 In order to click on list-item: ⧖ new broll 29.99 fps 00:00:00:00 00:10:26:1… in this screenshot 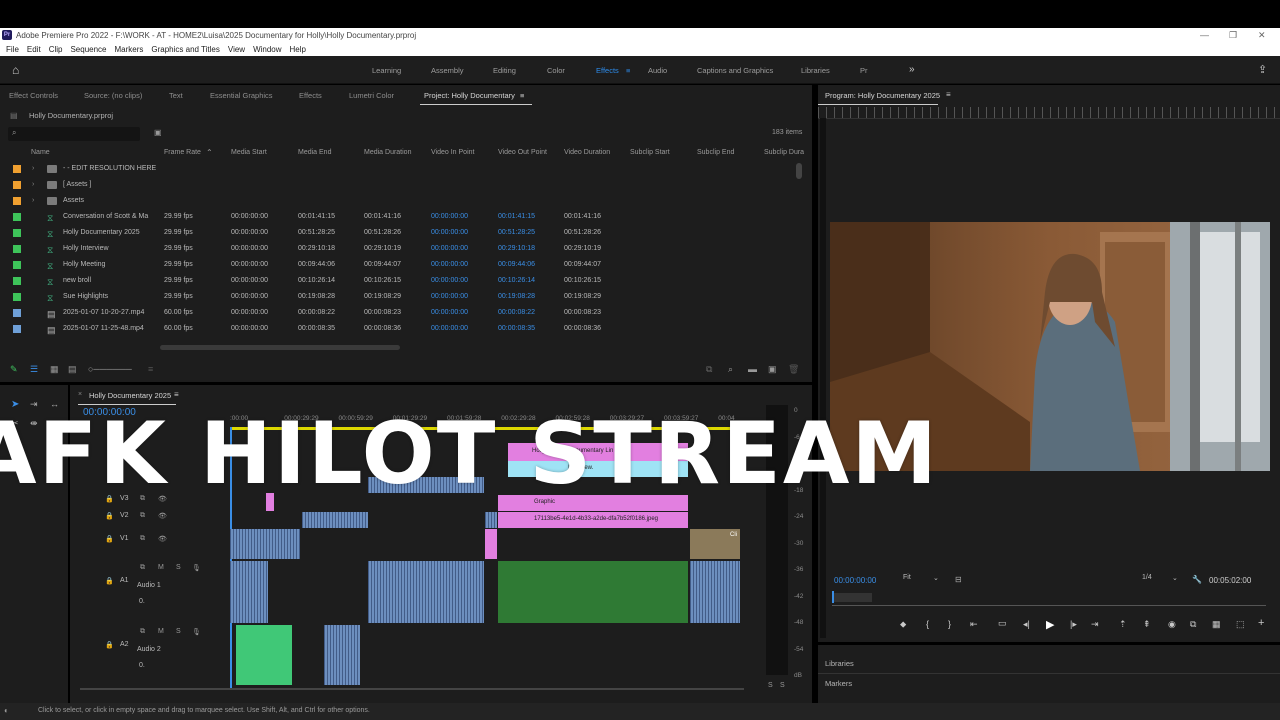, I will do `click(400, 281)`.